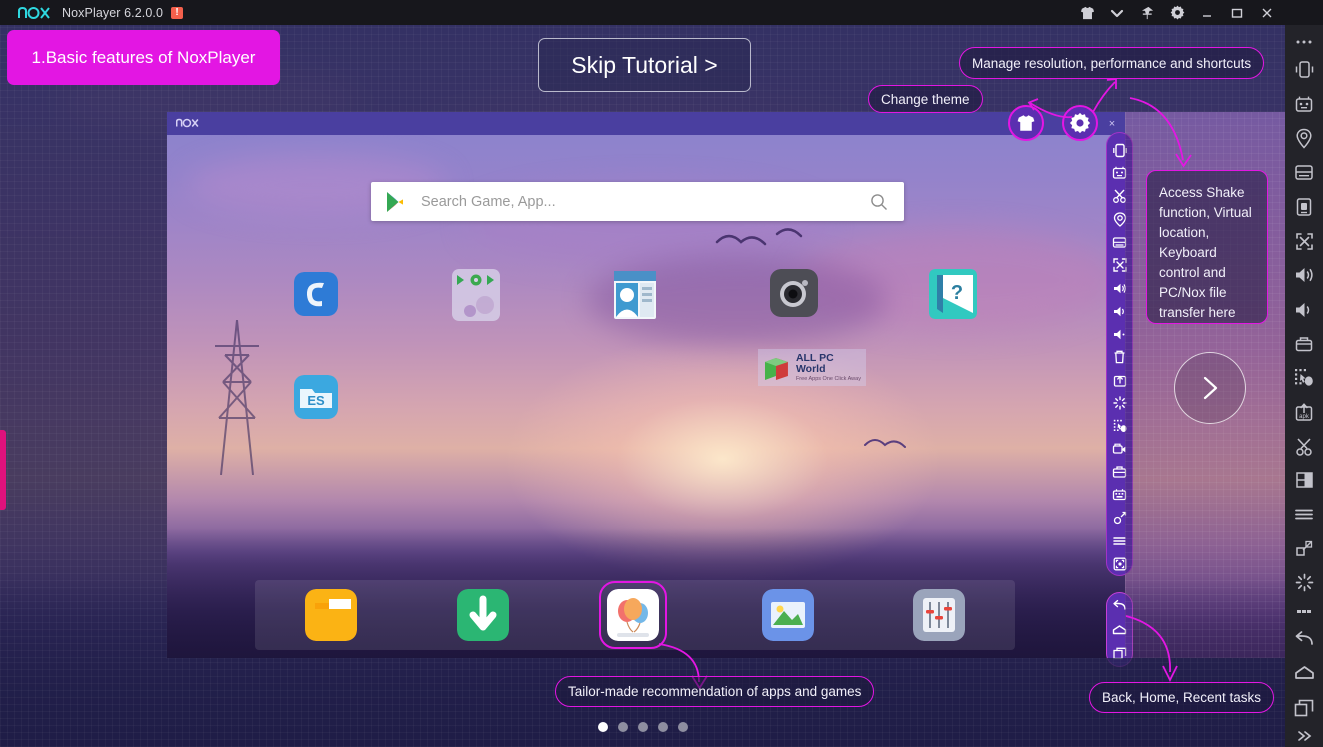  What do you see at coordinates (879, 202) in the screenshot?
I see `search-icon` at bounding box center [879, 202].